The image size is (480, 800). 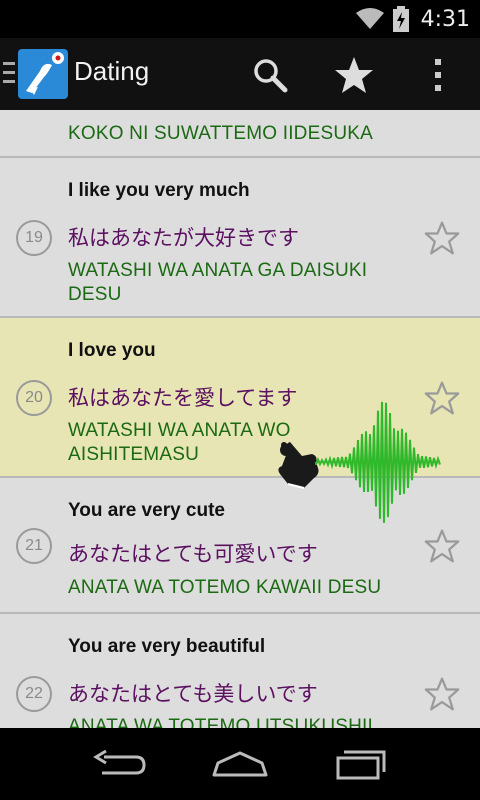 I want to click on romaji-text: ANATA WA TOTEMO KAWAII DESU, so click(x=225, y=587).